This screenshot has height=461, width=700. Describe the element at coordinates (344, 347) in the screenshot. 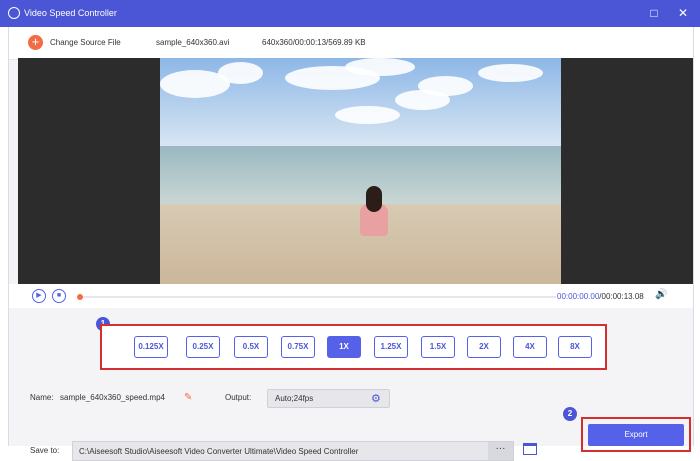

I see `speed-1x-button: 1X` at that location.